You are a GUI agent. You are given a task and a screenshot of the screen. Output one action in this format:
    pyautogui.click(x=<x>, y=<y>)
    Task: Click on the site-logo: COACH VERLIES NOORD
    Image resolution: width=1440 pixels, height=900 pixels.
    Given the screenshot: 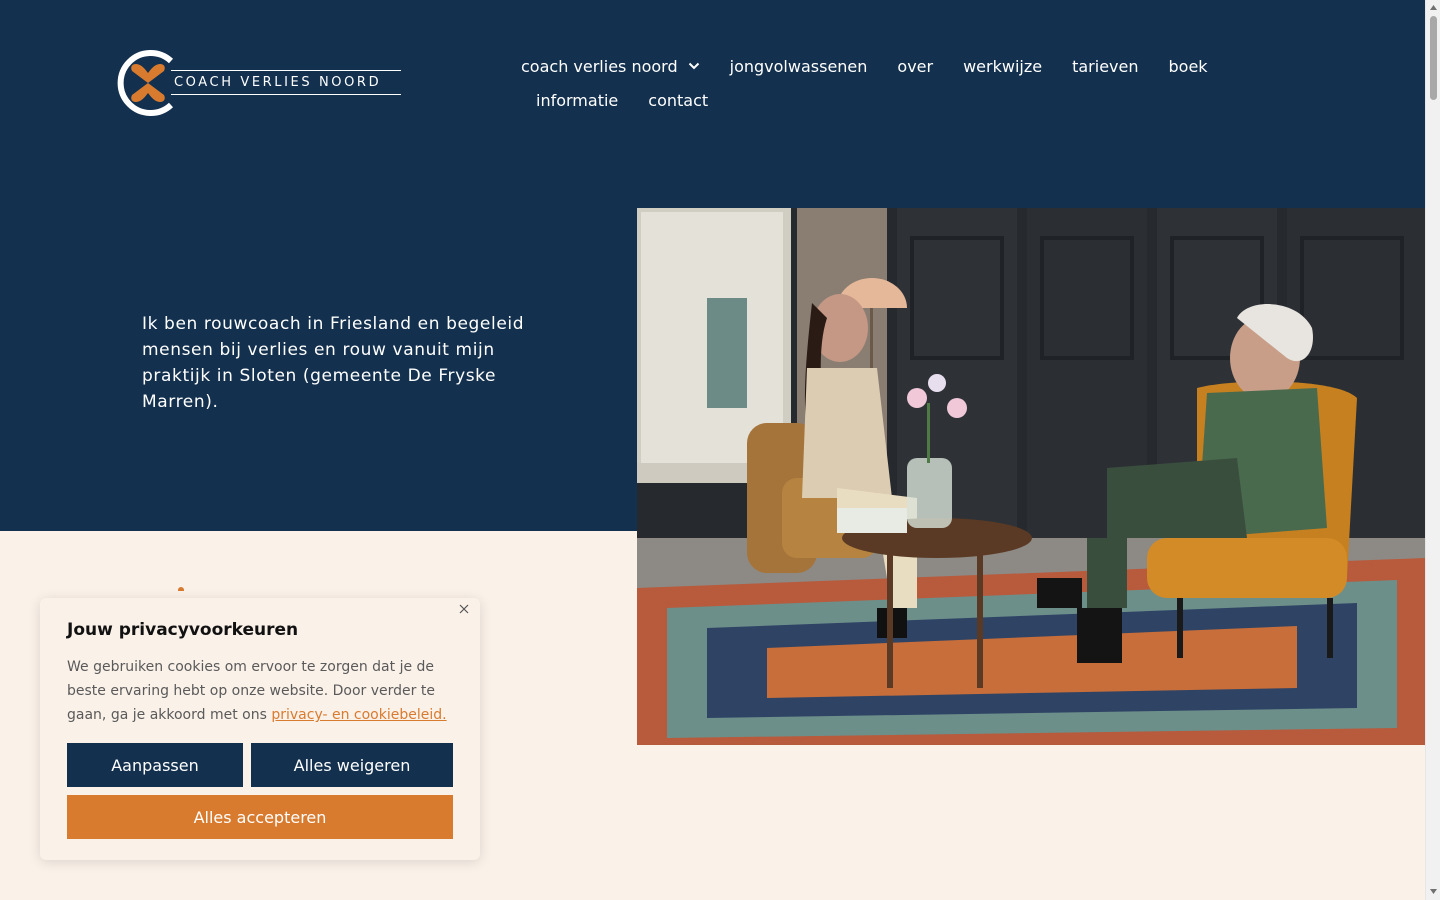 What is the action you would take?
    pyautogui.click(x=258, y=83)
    